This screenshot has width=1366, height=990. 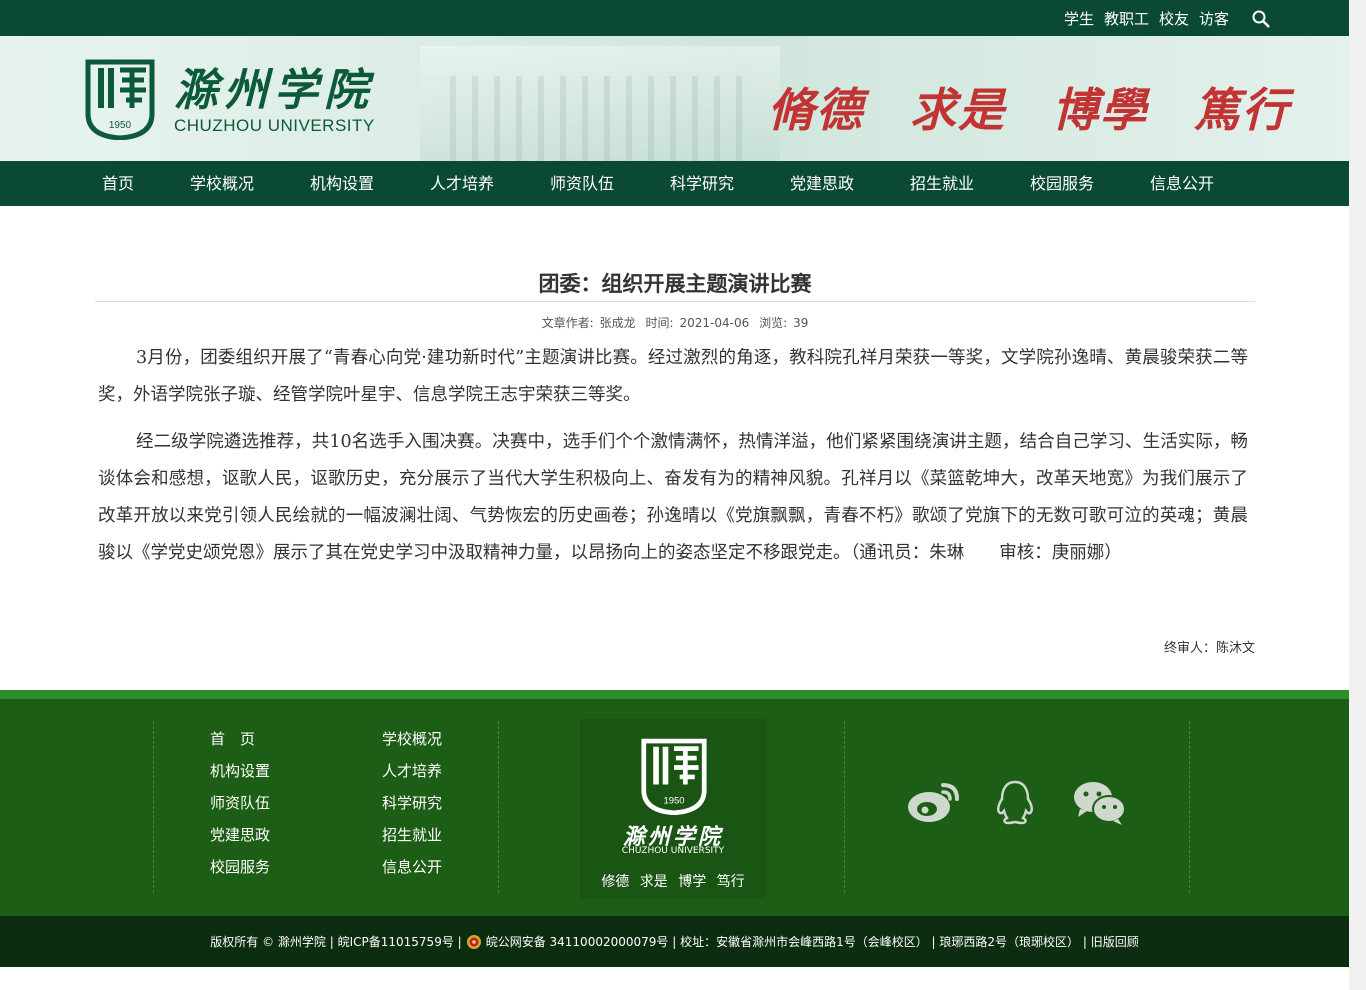 What do you see at coordinates (118, 183) in the screenshot?
I see `nav-item-home: 首页` at bounding box center [118, 183].